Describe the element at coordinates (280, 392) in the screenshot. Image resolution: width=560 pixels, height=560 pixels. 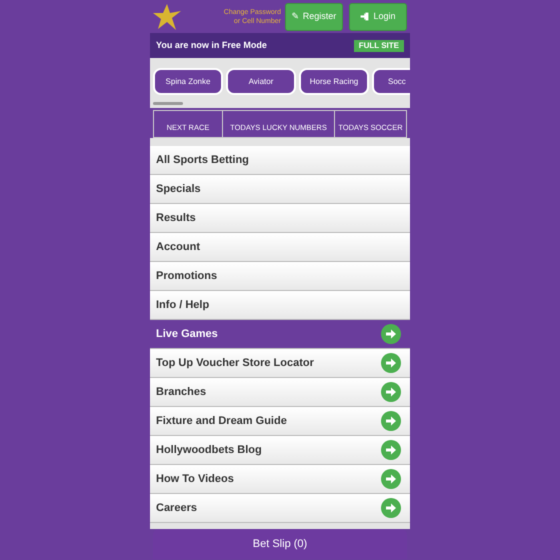
I see `menu-item: Branches` at that location.